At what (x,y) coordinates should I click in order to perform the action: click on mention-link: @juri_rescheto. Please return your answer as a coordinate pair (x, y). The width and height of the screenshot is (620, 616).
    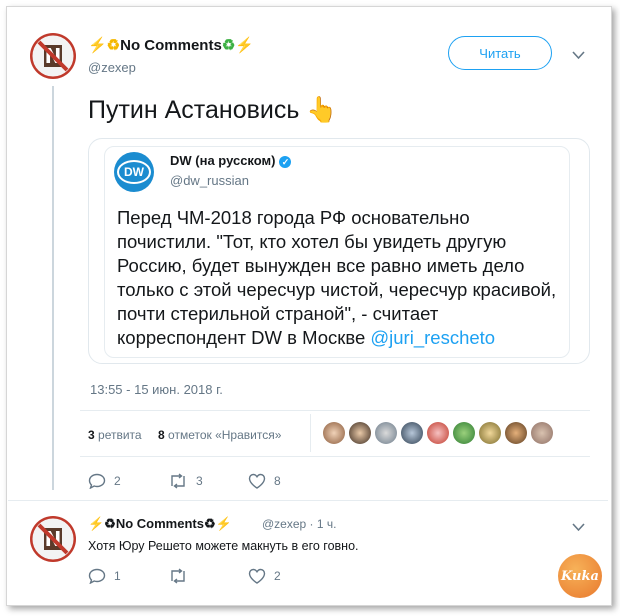
    Looking at the image, I should click on (432, 337).